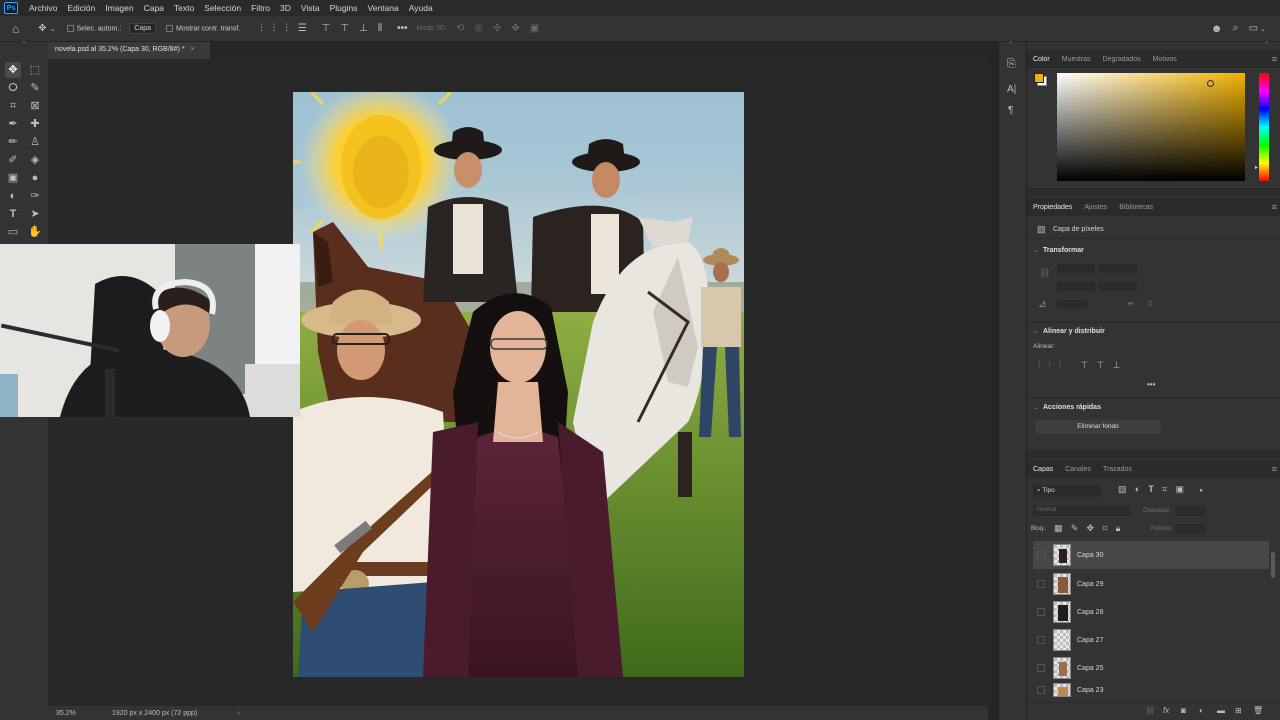  What do you see at coordinates (1190, 529) in the screenshot?
I see `fill-field` at bounding box center [1190, 529].